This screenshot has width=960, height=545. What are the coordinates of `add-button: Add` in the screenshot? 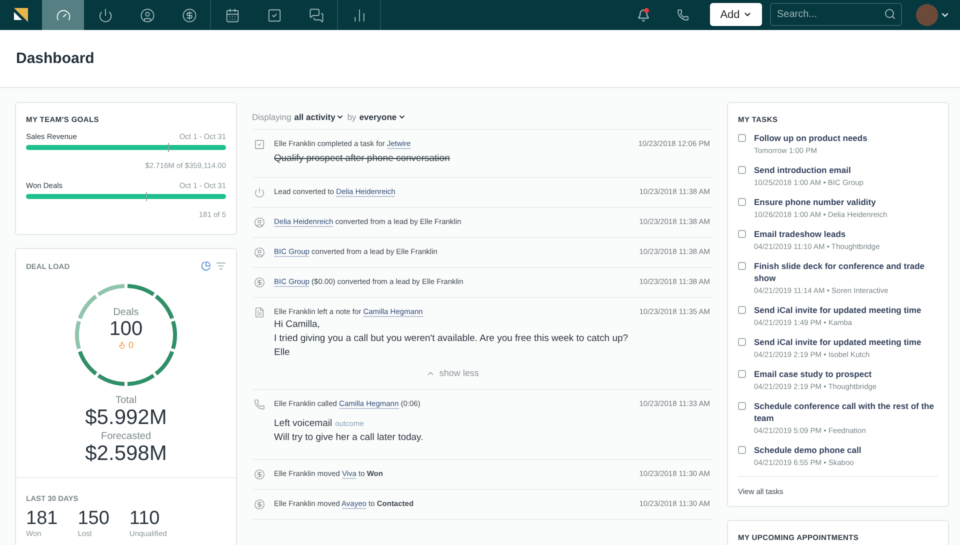 It's located at (736, 14).